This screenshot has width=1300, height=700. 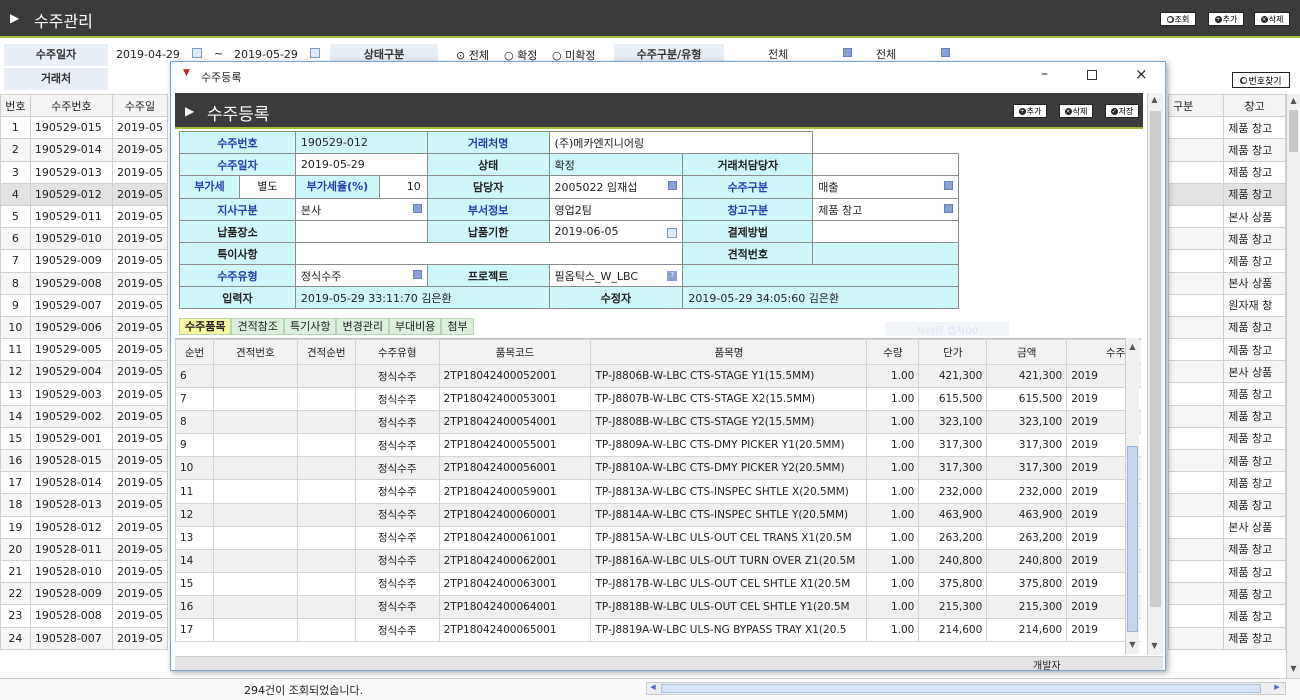 What do you see at coordinates (361, 164) in the screenshot?
I see `order-date-field: 2019-05-29` at bounding box center [361, 164].